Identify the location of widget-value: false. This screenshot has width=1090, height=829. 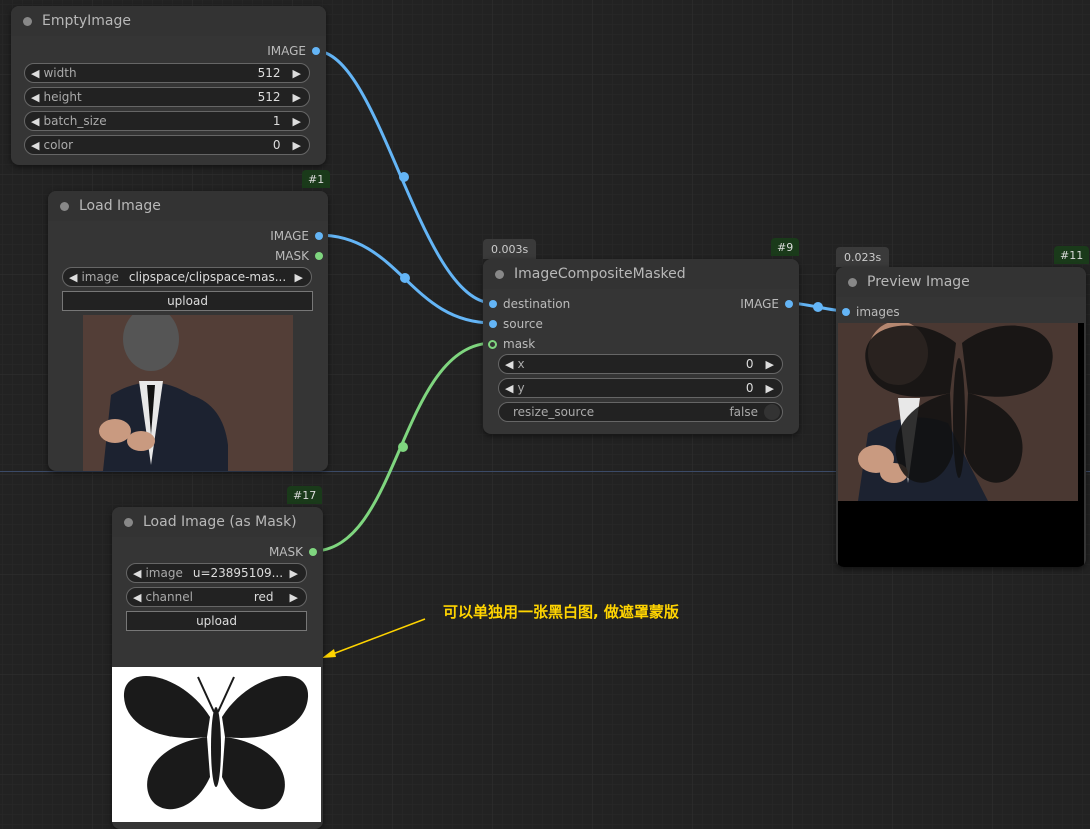
(743, 412).